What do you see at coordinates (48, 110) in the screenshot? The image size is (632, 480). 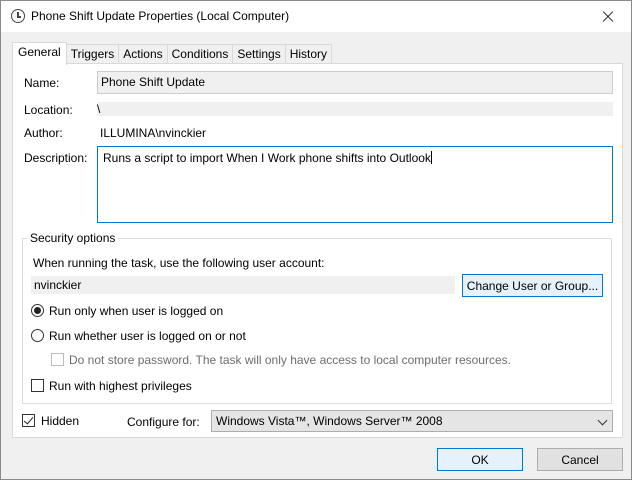 I see `location-label: Location:` at bounding box center [48, 110].